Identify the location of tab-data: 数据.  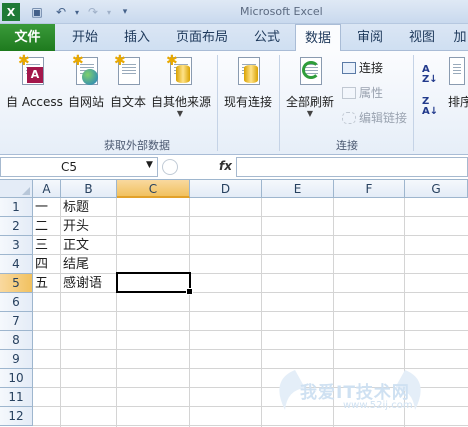
(318, 38).